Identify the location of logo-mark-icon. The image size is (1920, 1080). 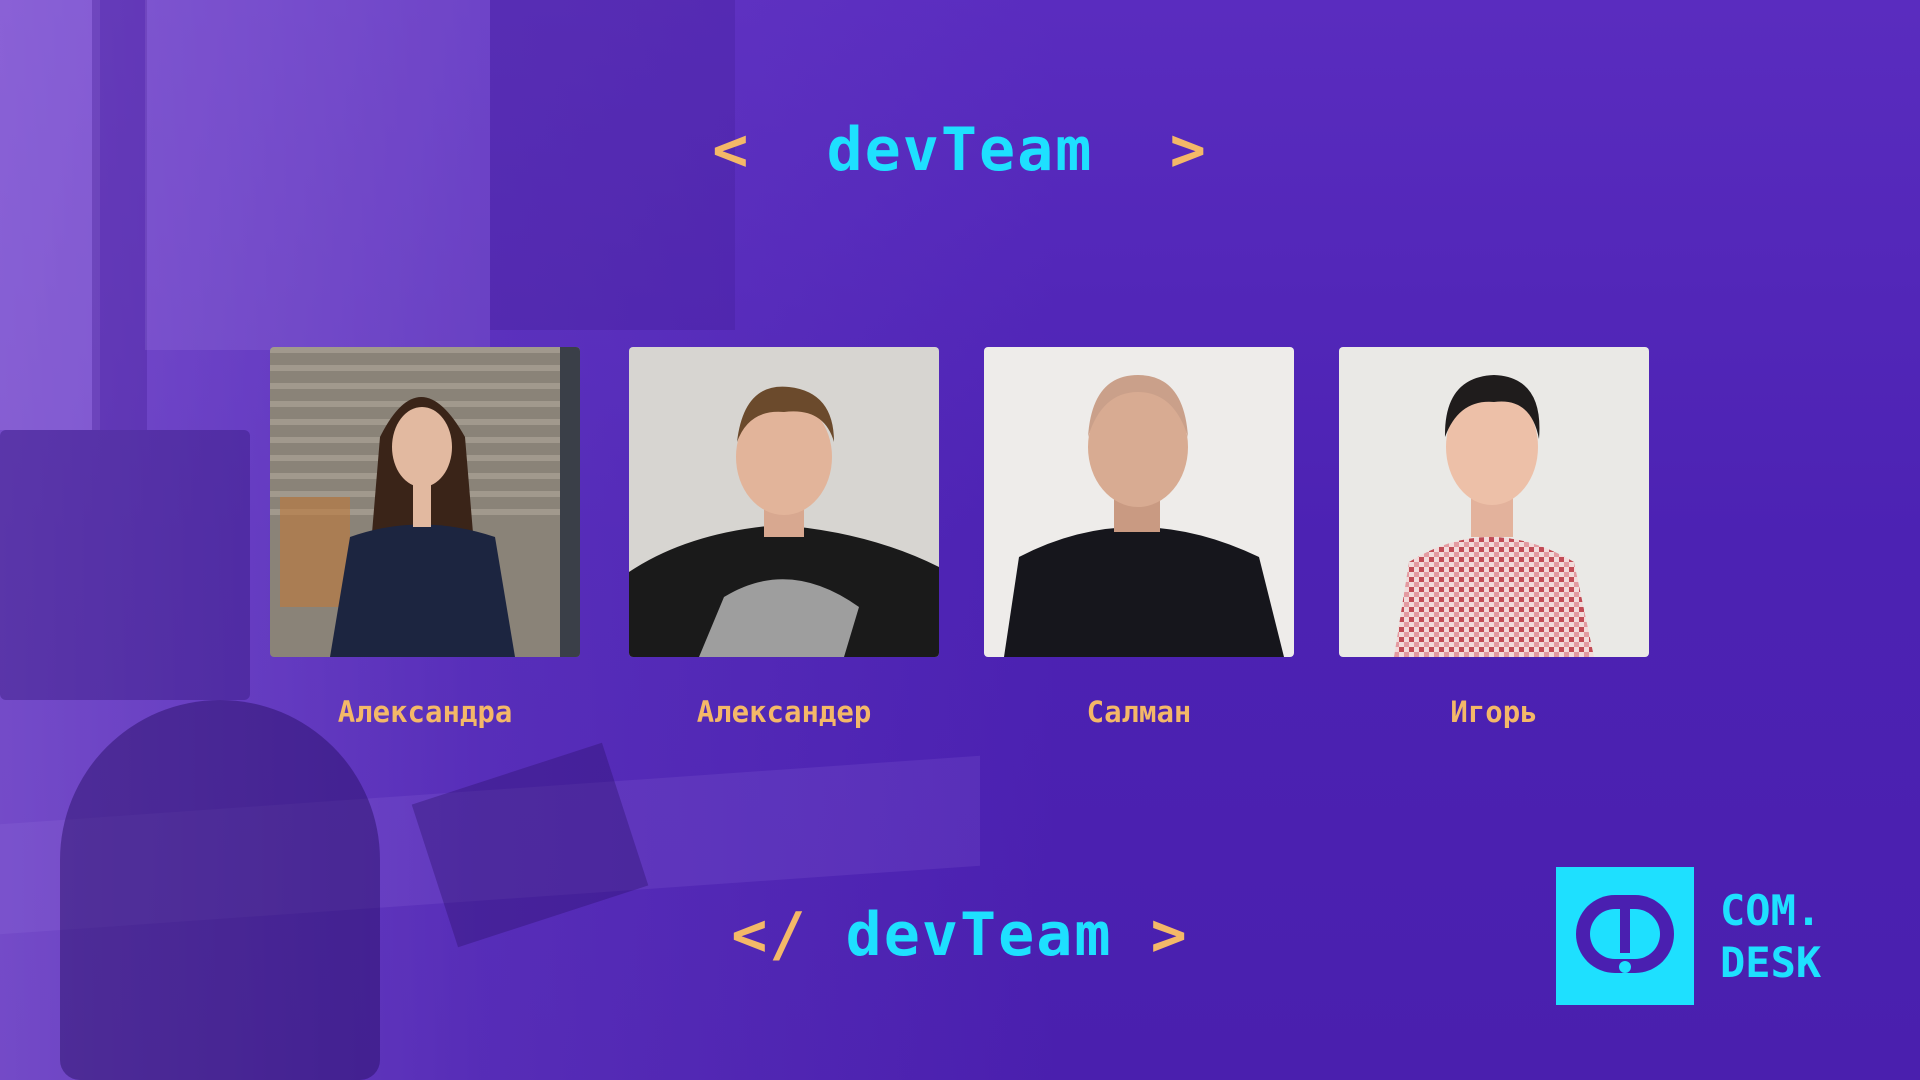
(1625, 934).